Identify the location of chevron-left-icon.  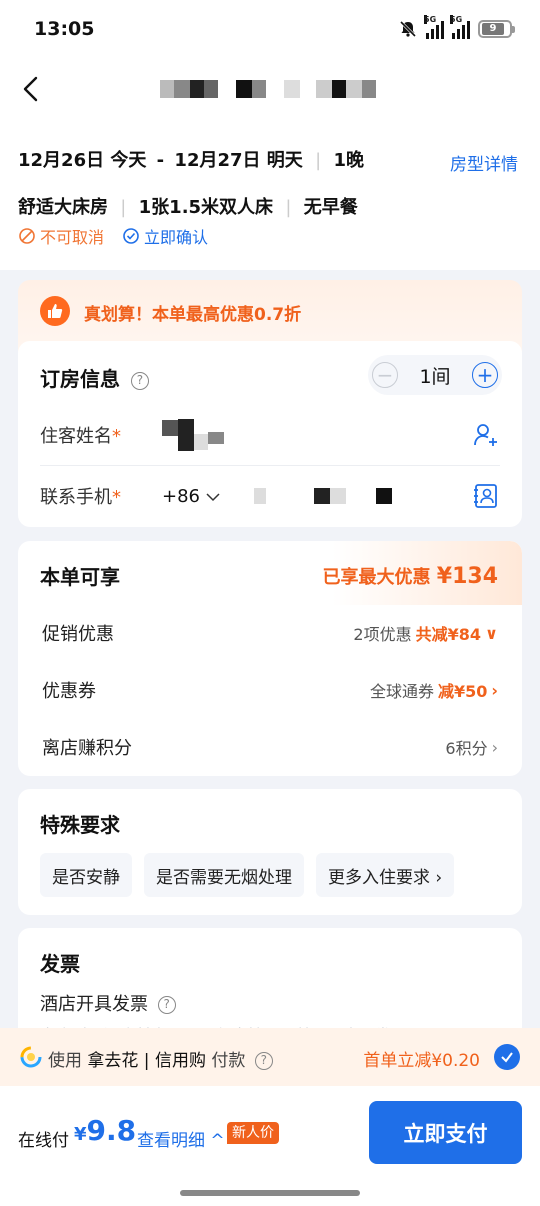
(30, 89).